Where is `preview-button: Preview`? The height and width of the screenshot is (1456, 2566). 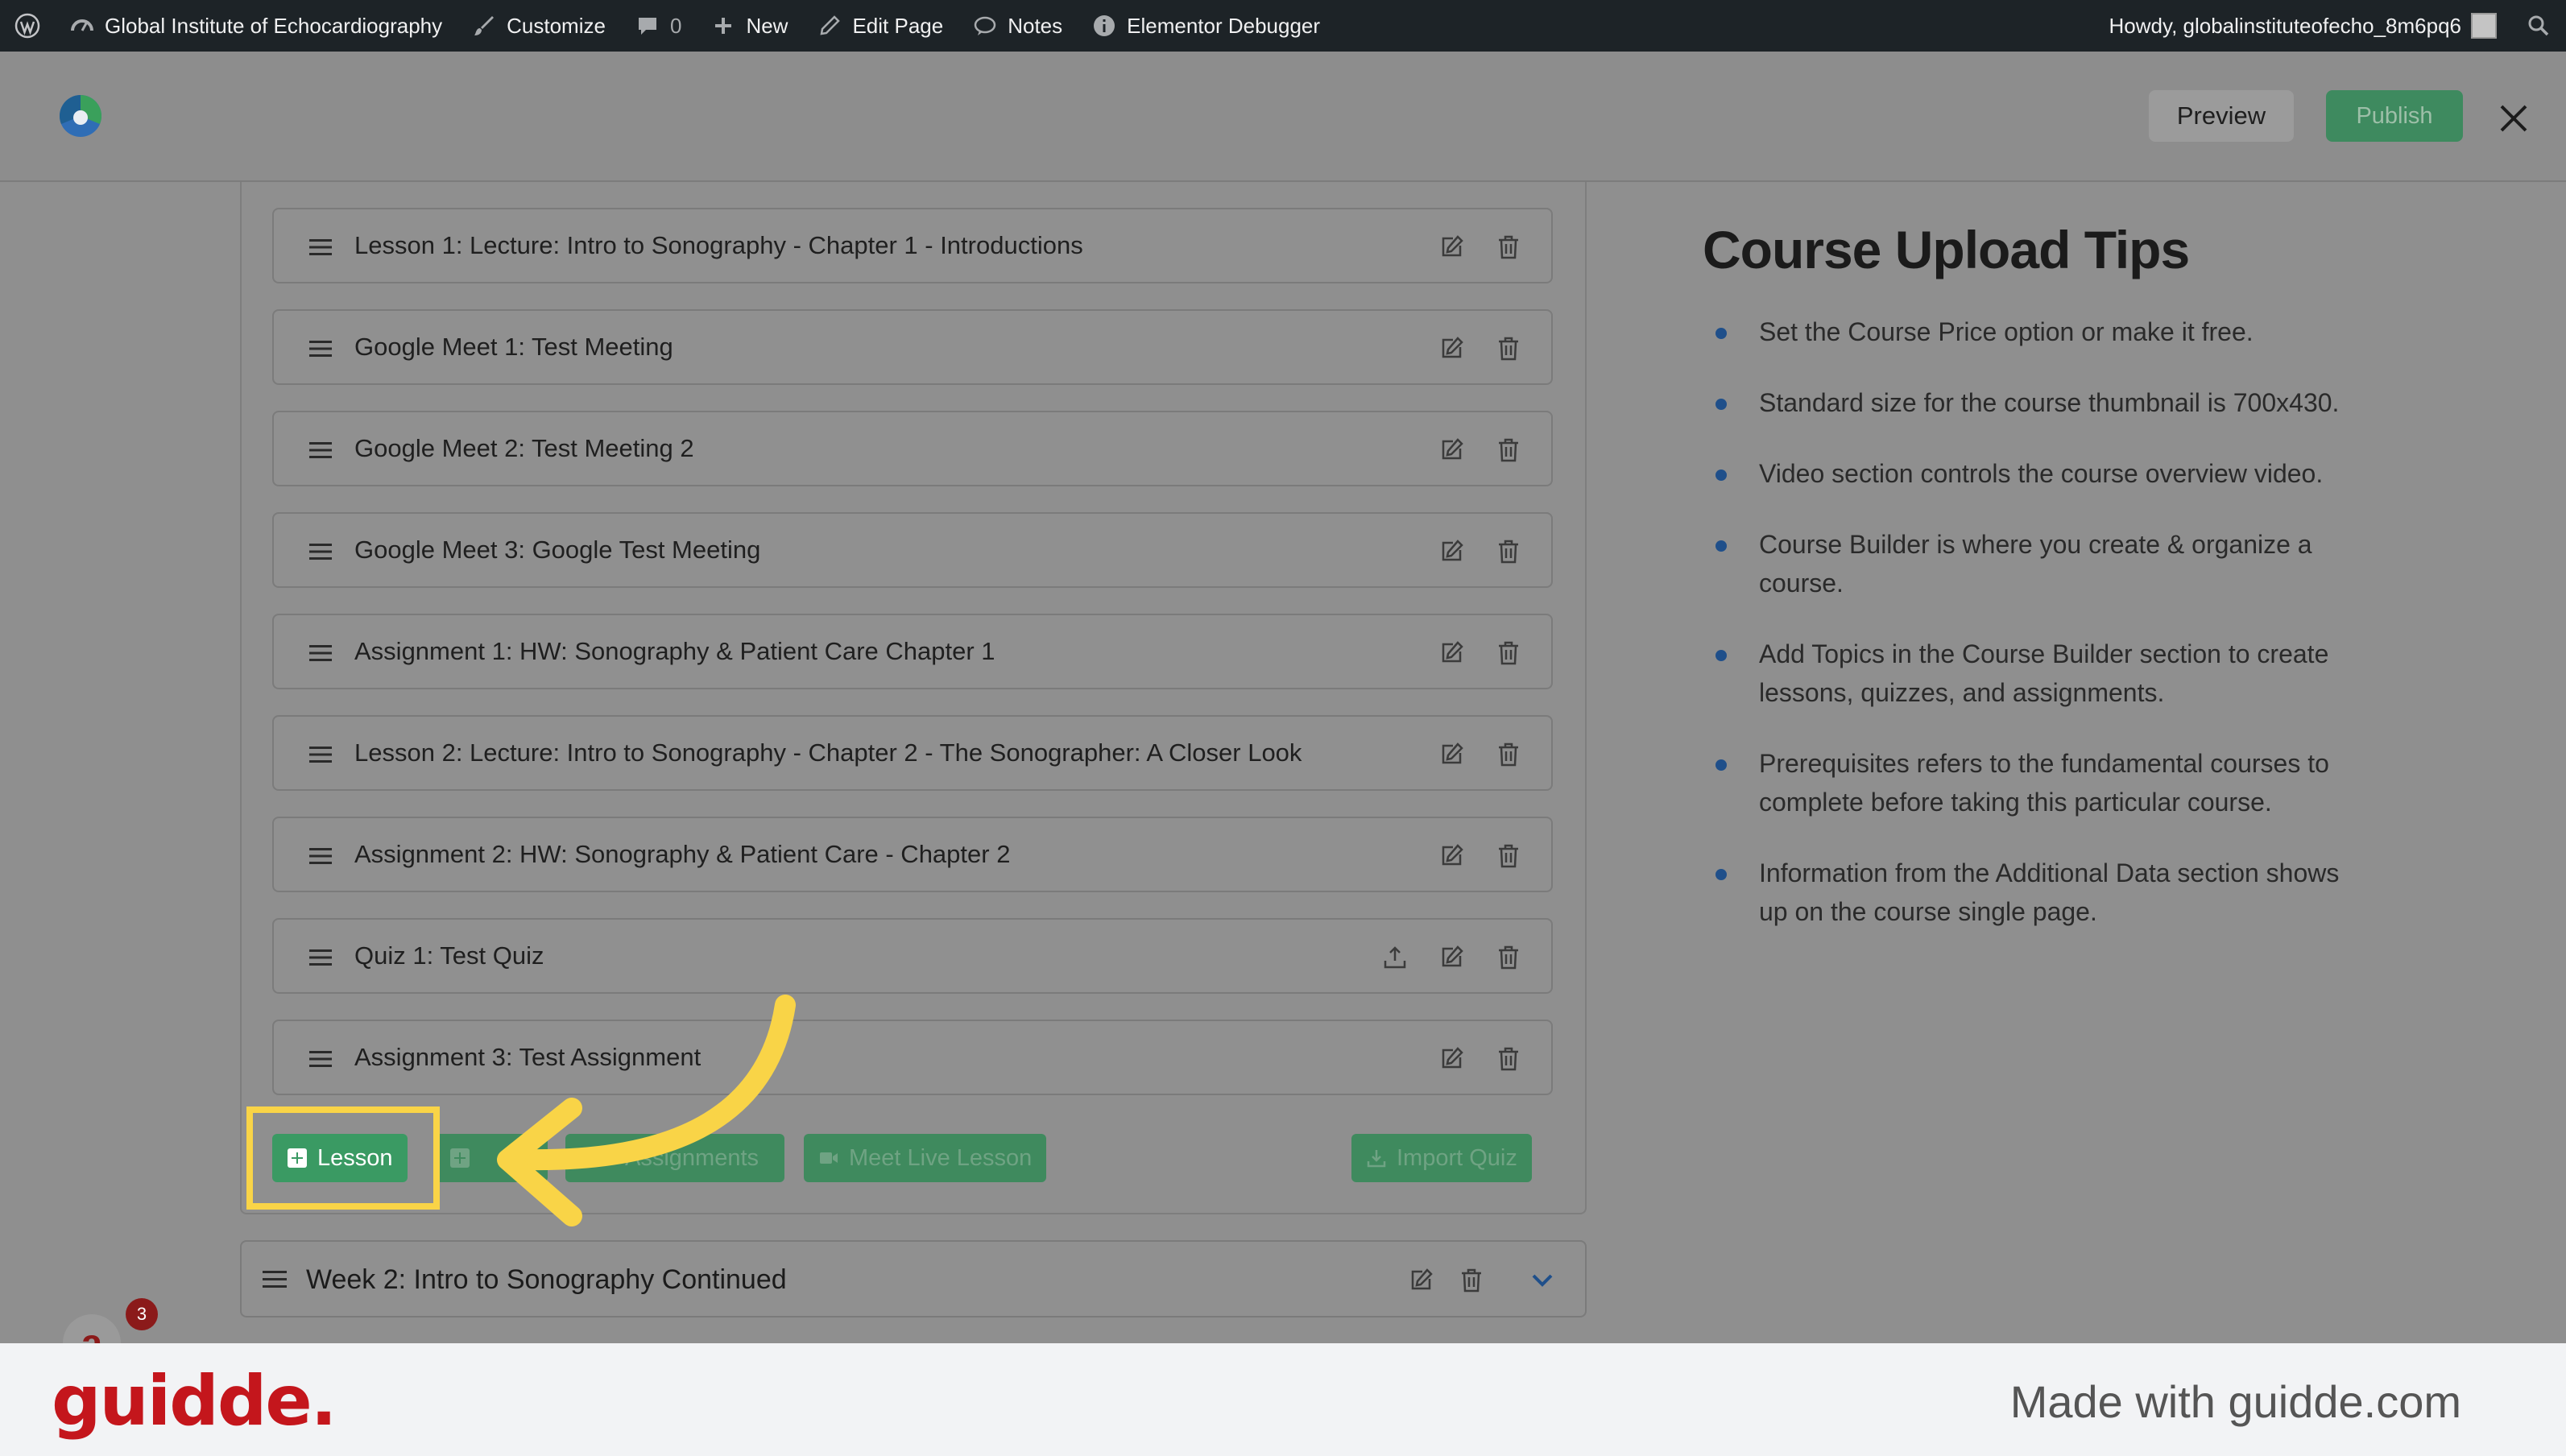 preview-button: Preview is located at coordinates (2221, 116).